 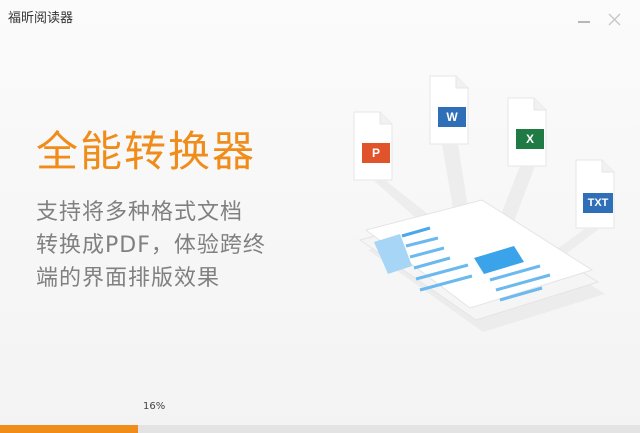 I want to click on minimize-button, so click(x=585, y=19).